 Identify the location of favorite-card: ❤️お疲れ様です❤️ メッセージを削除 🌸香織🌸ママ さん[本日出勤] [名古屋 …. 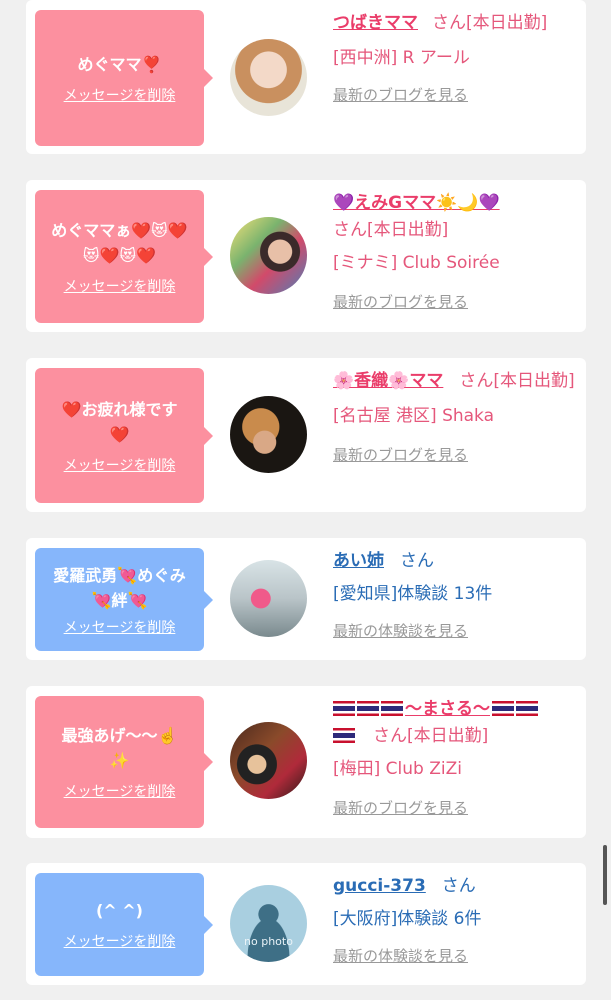
(306, 435).